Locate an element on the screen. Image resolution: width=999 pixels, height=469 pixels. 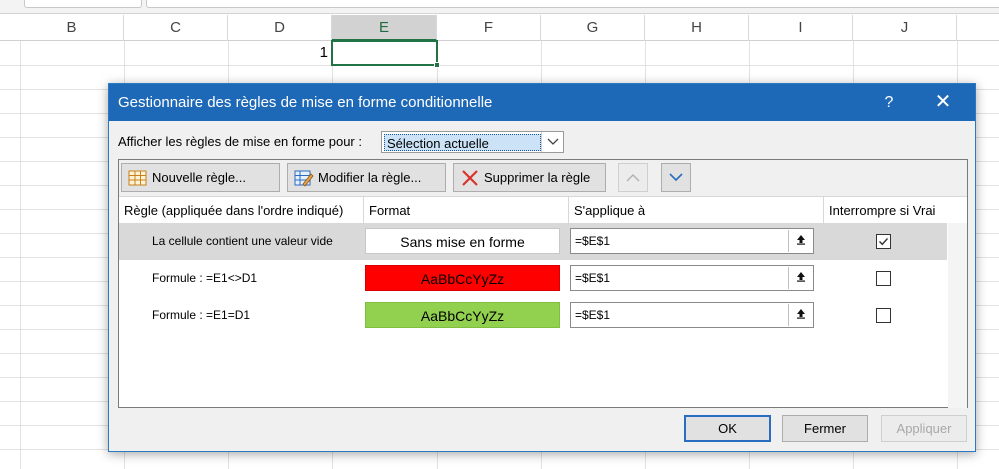
chevron-up-icon is located at coordinates (633, 178).